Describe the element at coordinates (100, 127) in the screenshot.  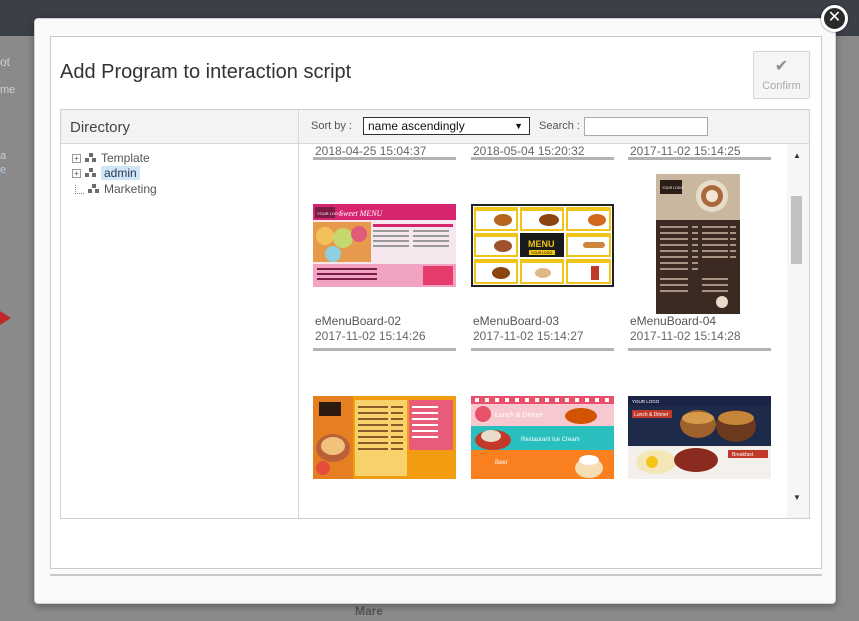
I see `directory-title: Directory` at that location.